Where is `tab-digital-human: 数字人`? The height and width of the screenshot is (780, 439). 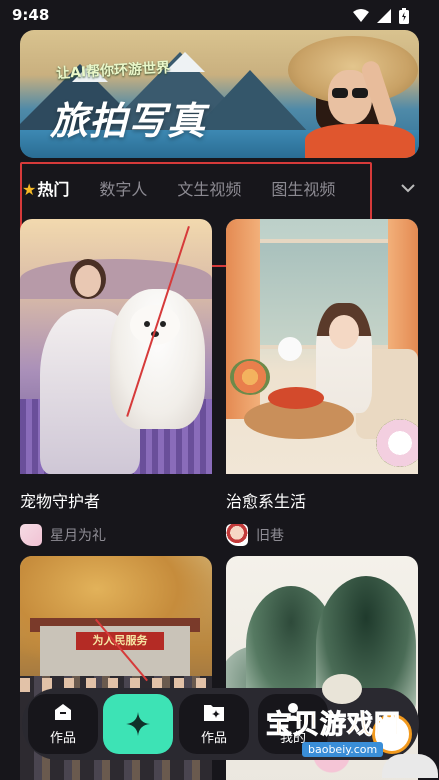 tab-digital-human: 数字人 is located at coordinates (123, 188).